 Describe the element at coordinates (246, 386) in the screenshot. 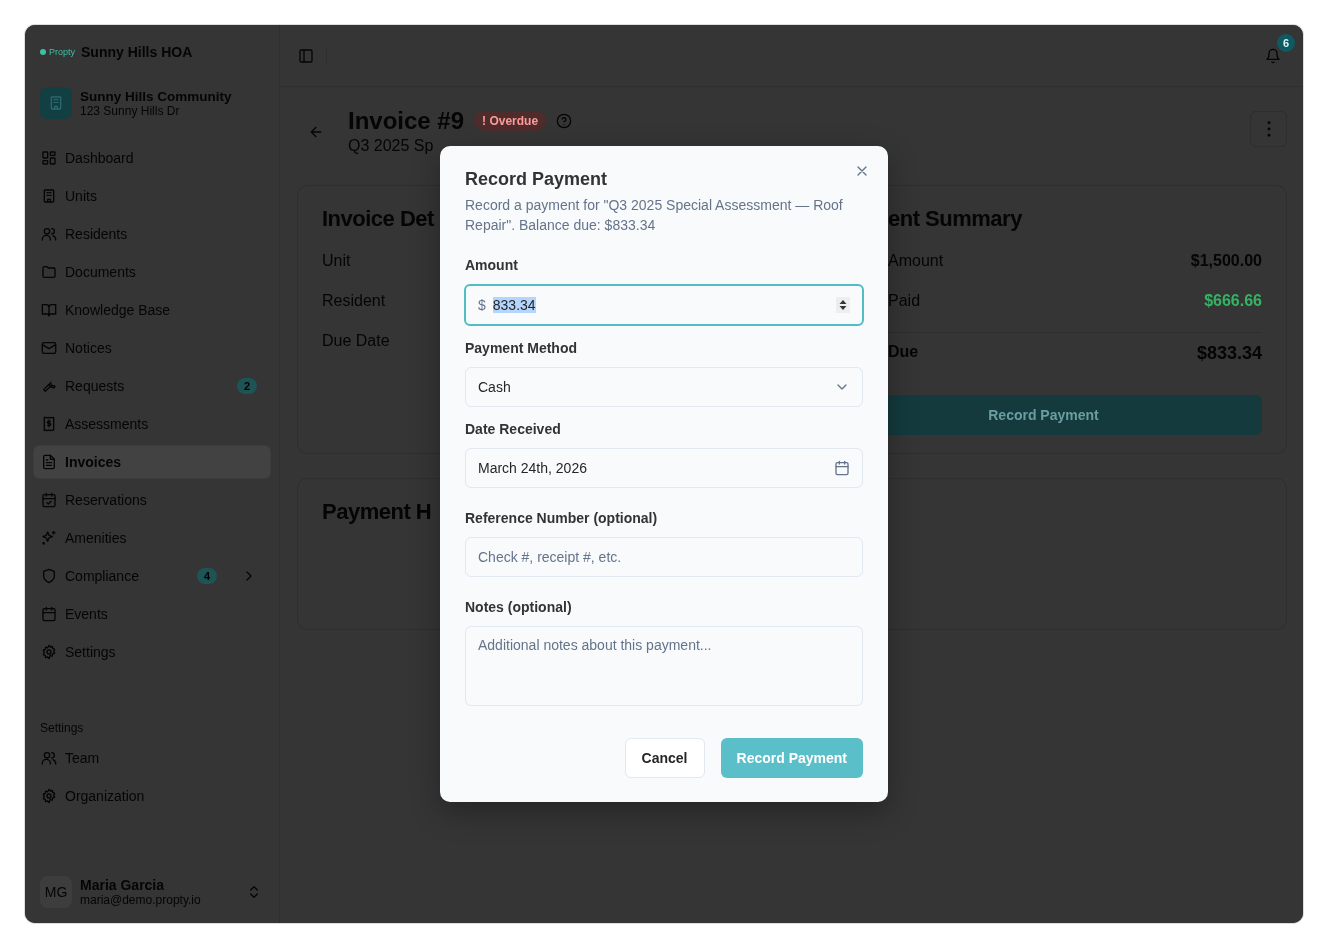

I see `count-badge: 2` at that location.